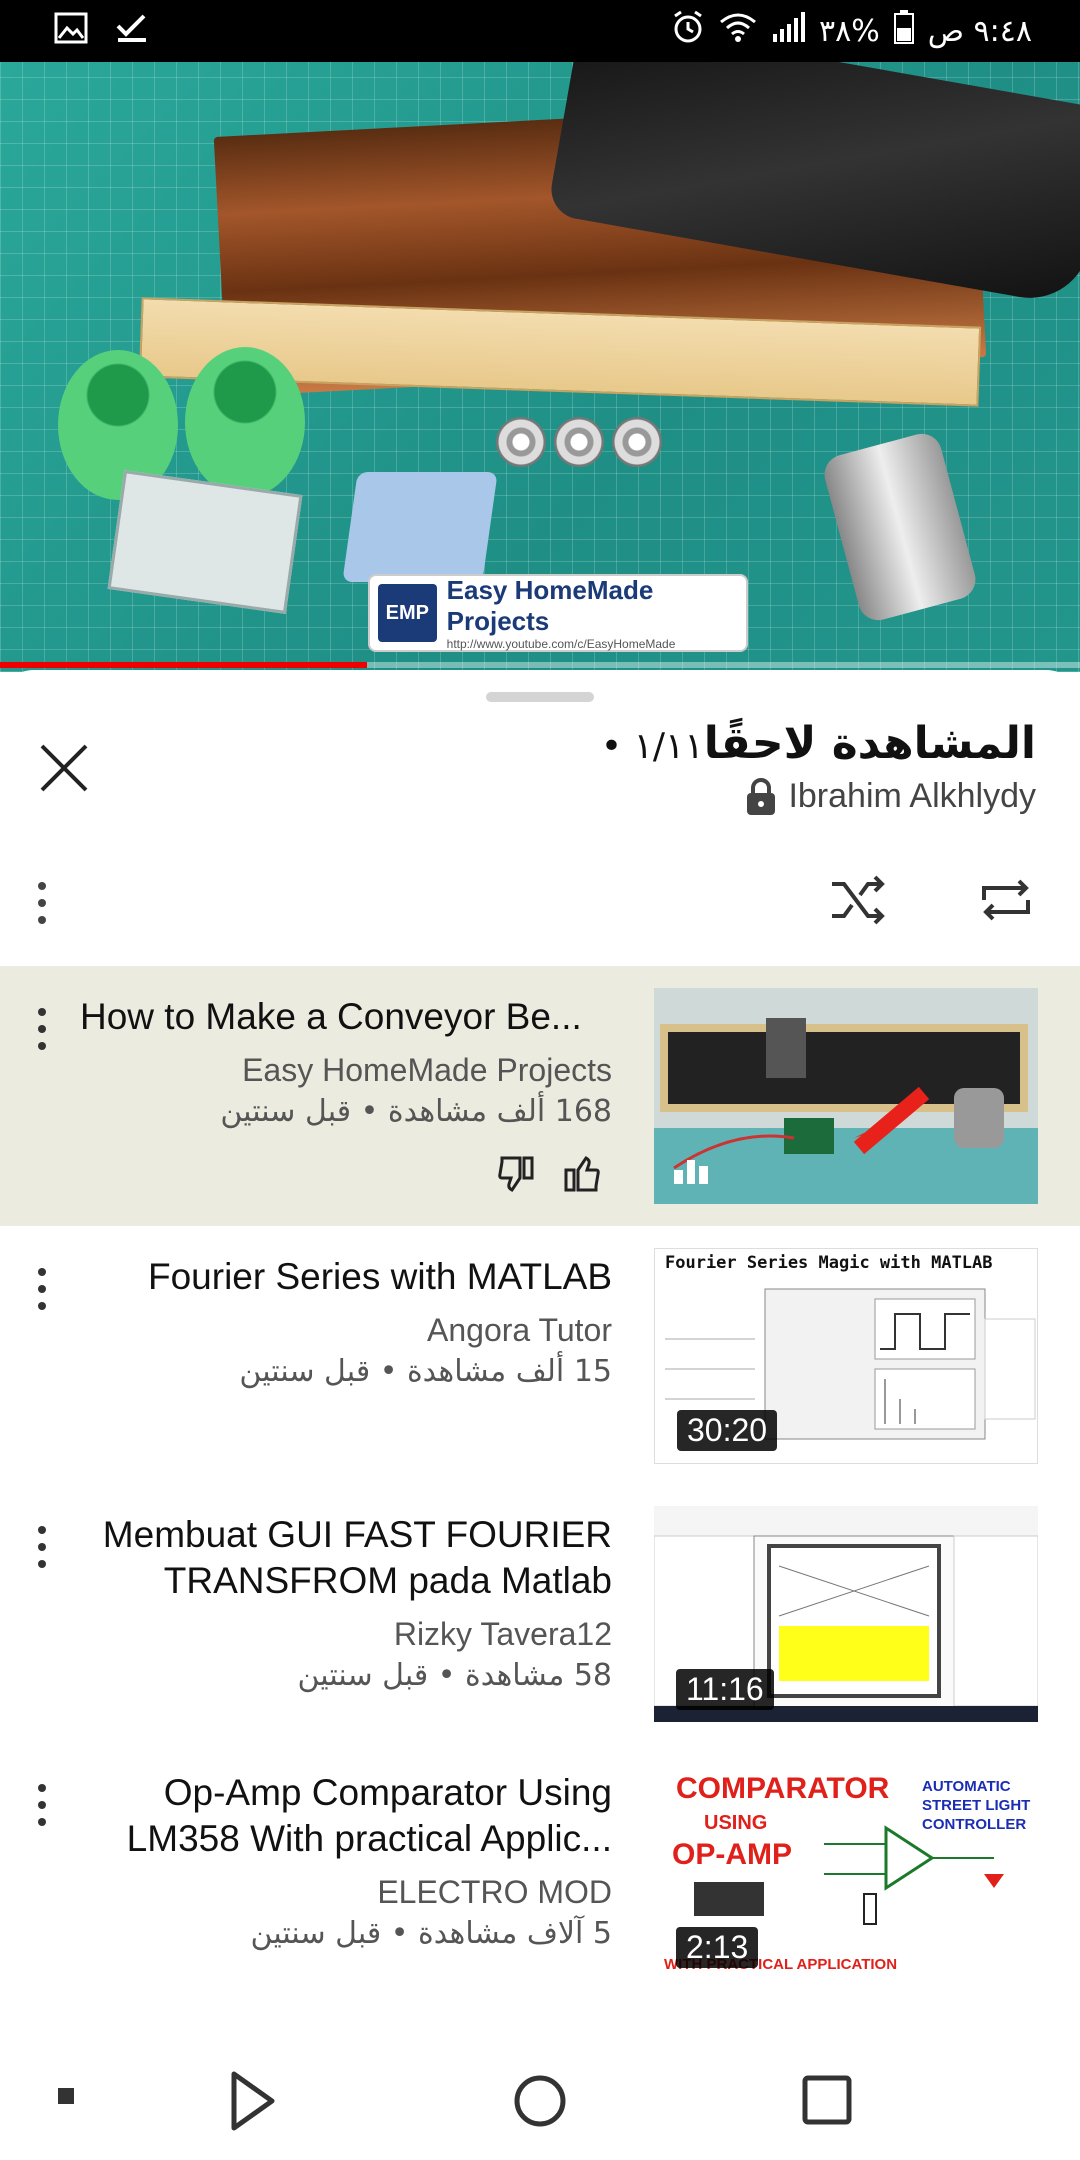  I want to click on alarm-icon, so click(688, 31).